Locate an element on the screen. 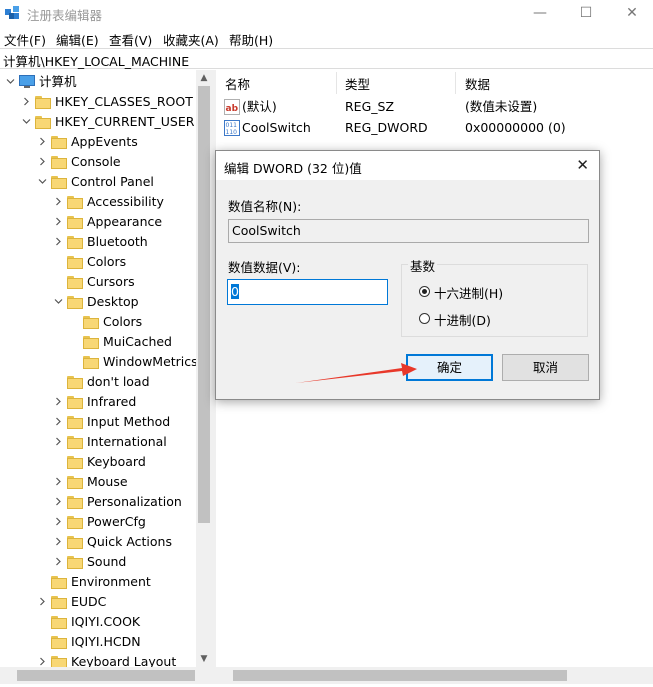 The image size is (653, 687). tree-item: WindowMetrics is located at coordinates (105, 362).